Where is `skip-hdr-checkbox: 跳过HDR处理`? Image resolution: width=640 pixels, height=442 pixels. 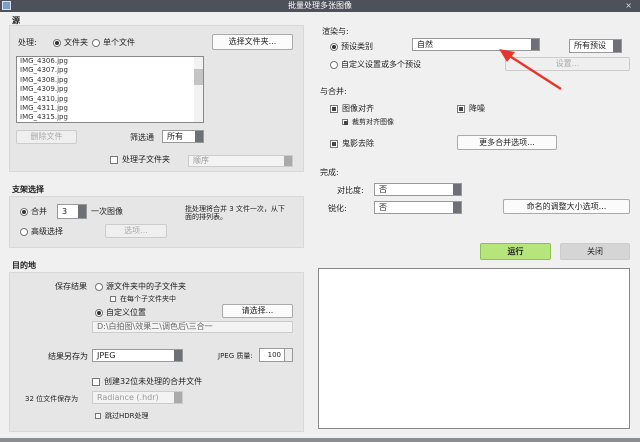
skip-hdr-checkbox: 跳过HDR处理 is located at coordinates (122, 416).